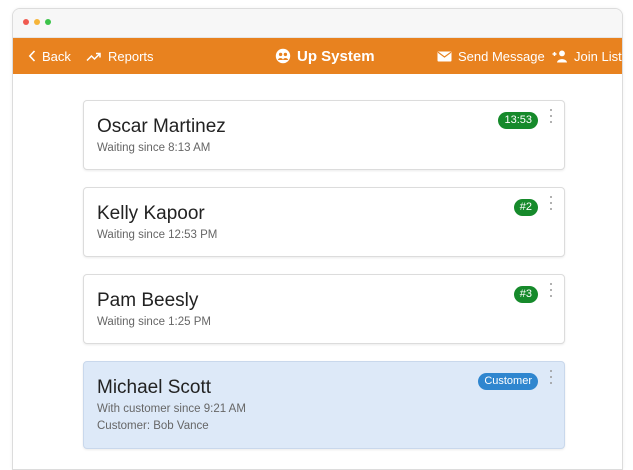  I want to click on queue-card: Pam Beesly Waiting since 1:25 PM #3, so click(324, 309).